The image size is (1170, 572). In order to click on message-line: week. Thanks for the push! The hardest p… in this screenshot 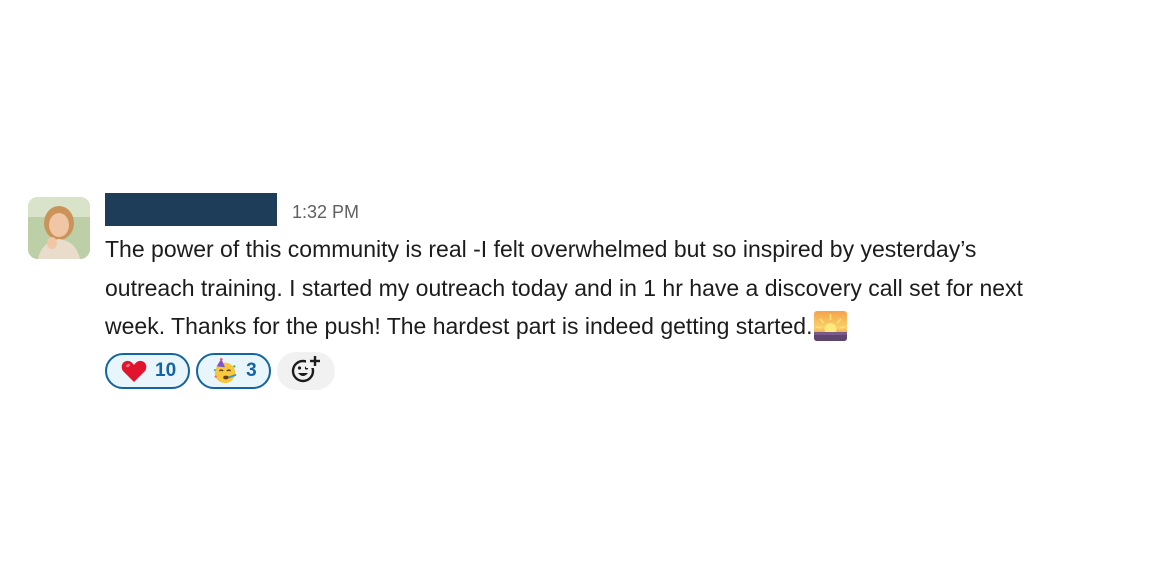, I will do `click(625, 326)`.